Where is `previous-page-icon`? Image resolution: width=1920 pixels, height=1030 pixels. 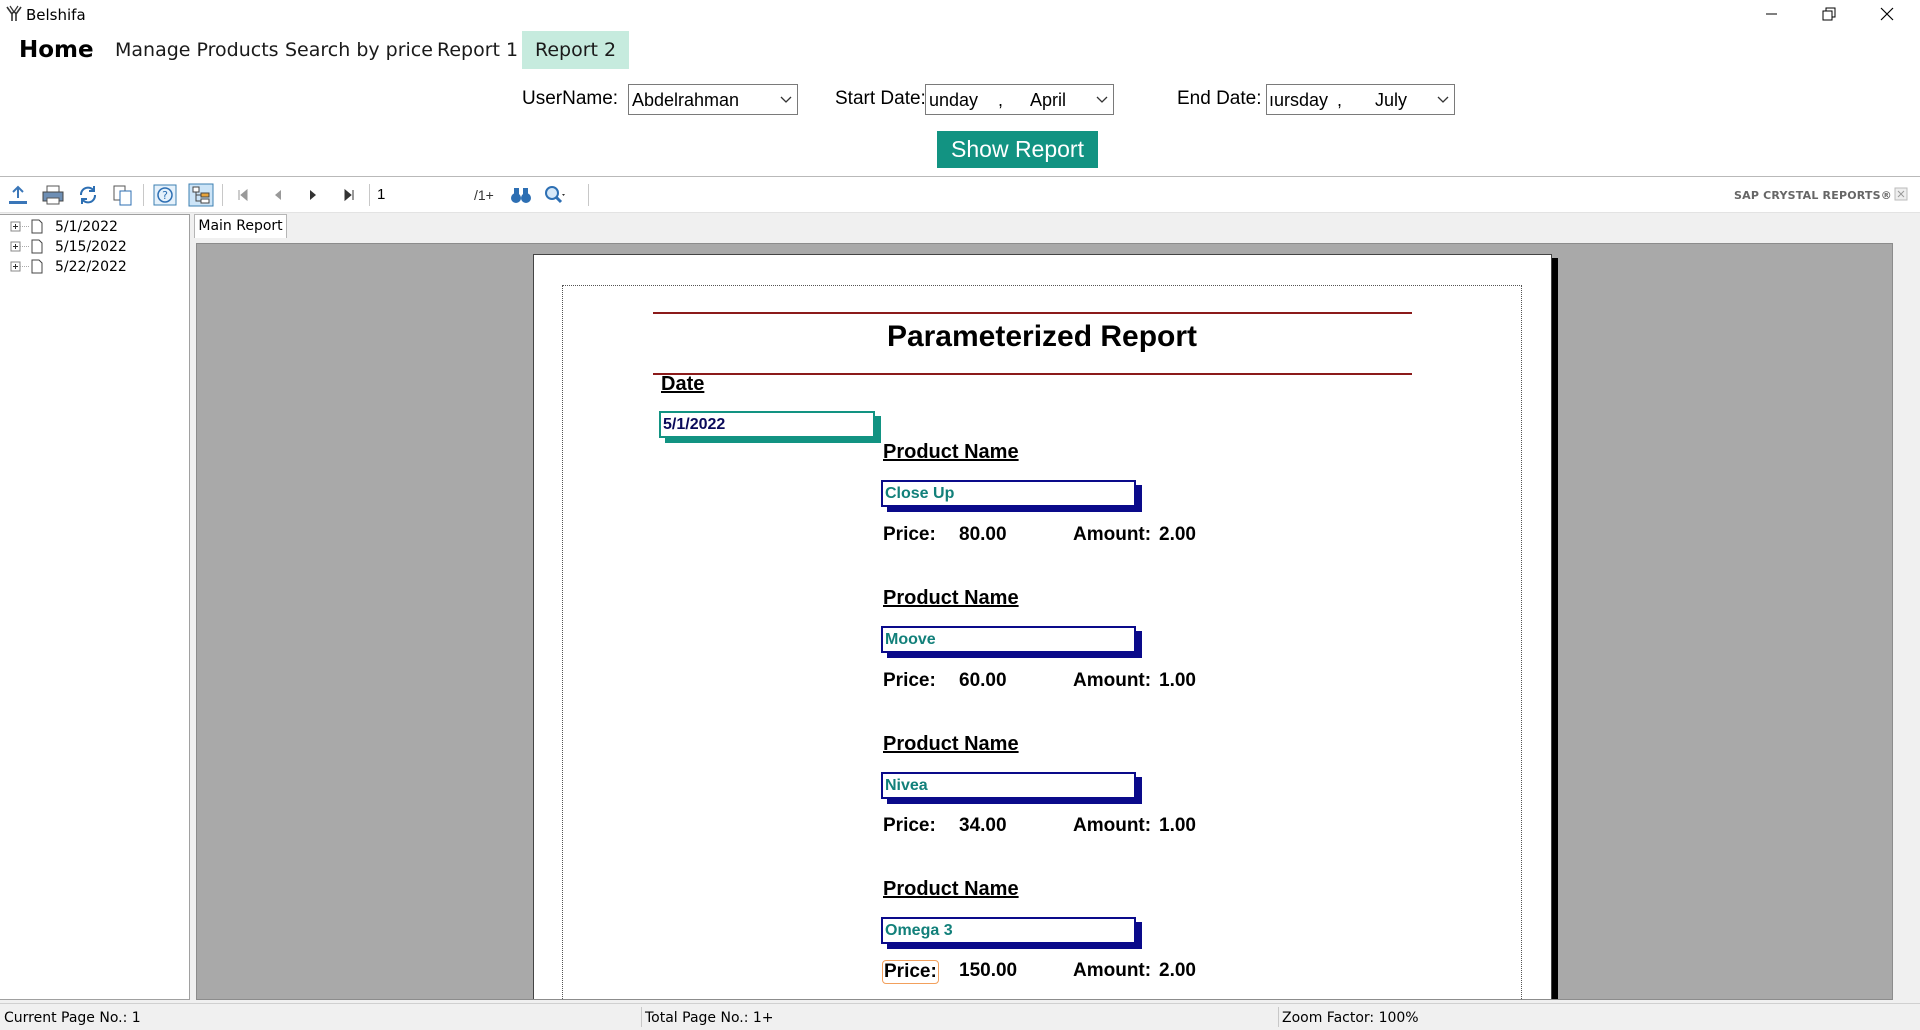 previous-page-icon is located at coordinates (278, 195).